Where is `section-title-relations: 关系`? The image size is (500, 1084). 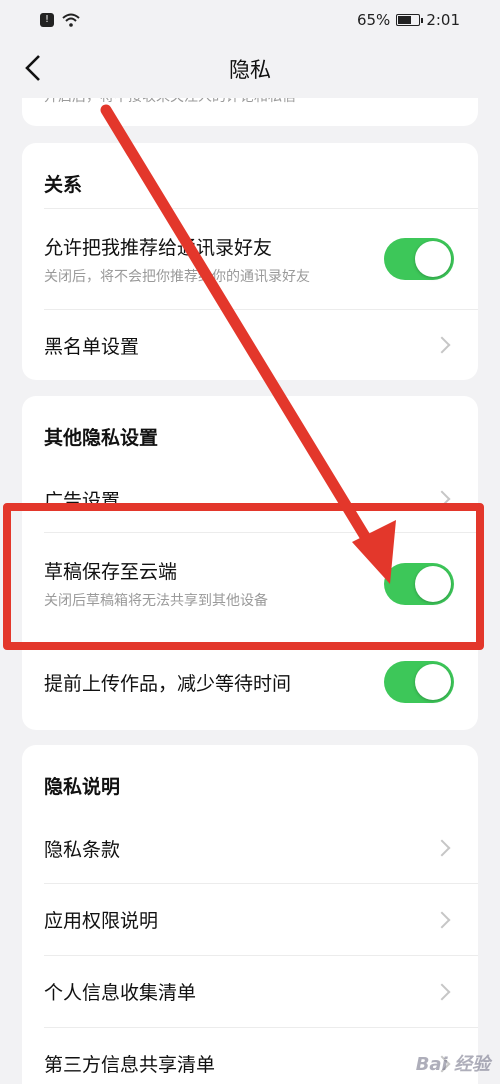 section-title-relations: 关系 is located at coordinates (63, 185).